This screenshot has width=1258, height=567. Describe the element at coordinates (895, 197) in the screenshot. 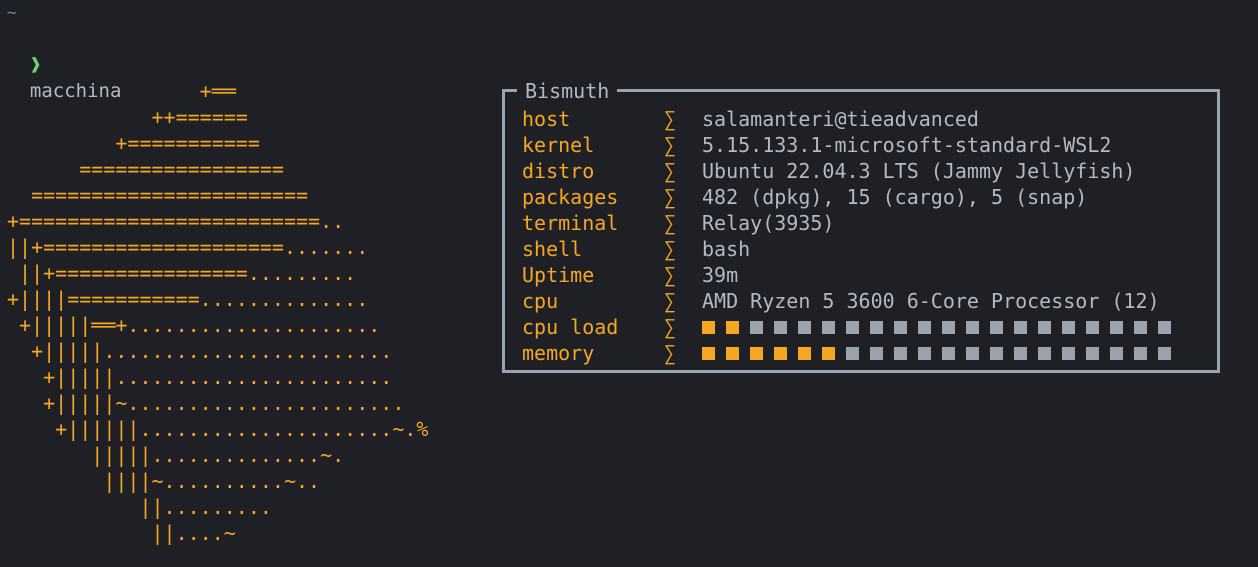

I see `info-value: 482 (dpkg), 15 (cargo), 5 (snap)` at that location.